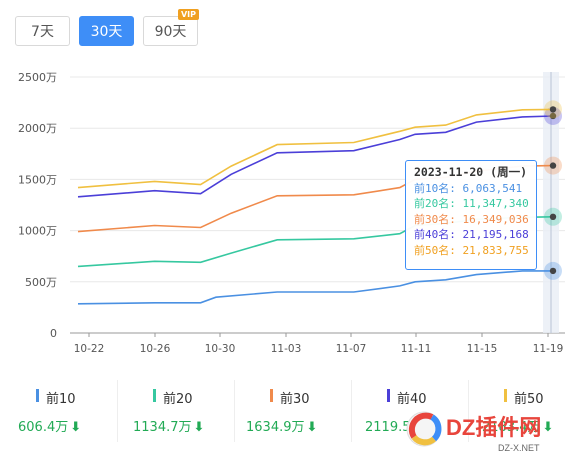 This screenshot has height=463, width=586. What do you see at coordinates (295, 399) in the screenshot?
I see `legend-name: 前30` at bounding box center [295, 399].